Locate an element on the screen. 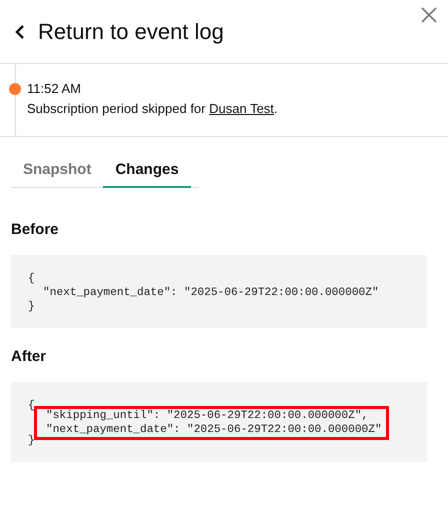  back-chevron-icon is located at coordinates (20, 32).